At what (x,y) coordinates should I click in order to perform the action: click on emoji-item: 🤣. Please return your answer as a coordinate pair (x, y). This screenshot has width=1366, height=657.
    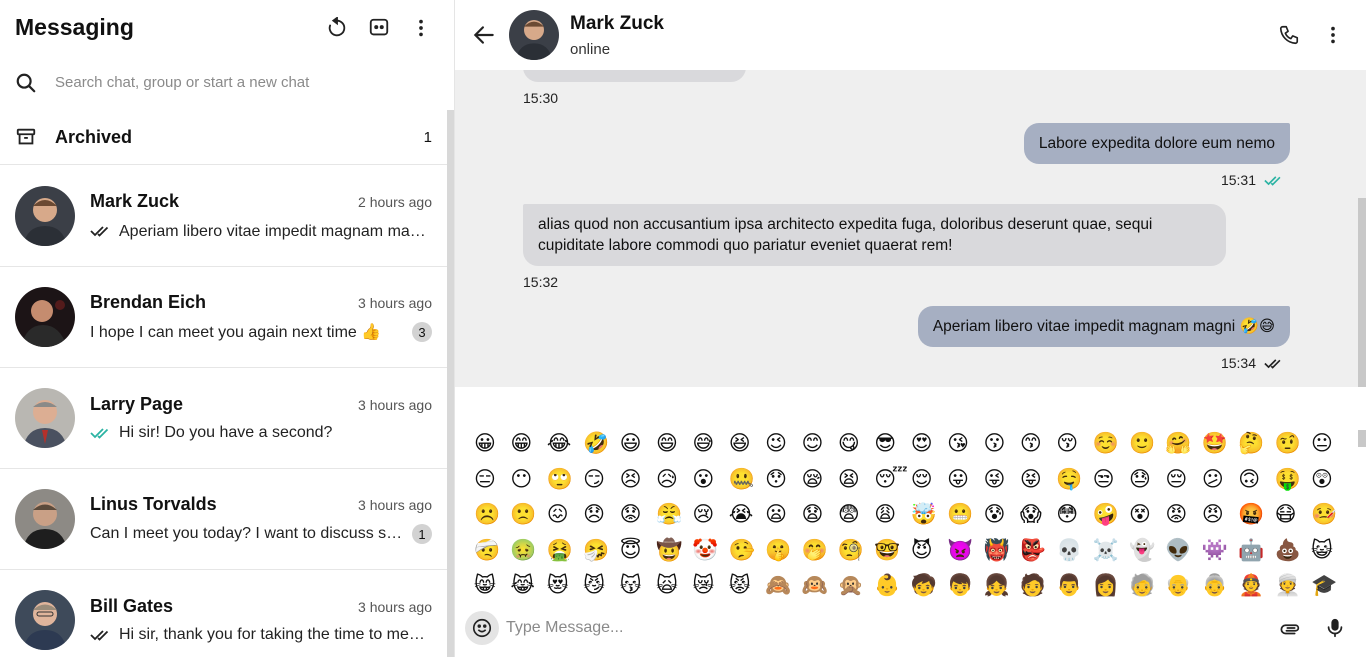
    Looking at the image, I should click on (601, 448).